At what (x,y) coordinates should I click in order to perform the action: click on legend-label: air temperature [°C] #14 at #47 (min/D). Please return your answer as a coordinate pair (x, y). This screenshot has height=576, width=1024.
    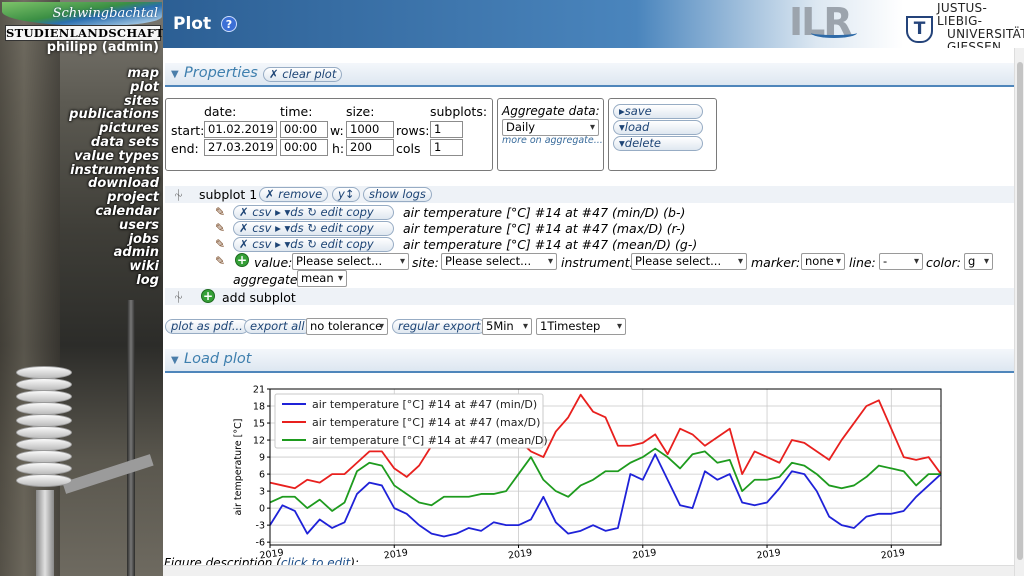
    Looking at the image, I should click on (424, 404).